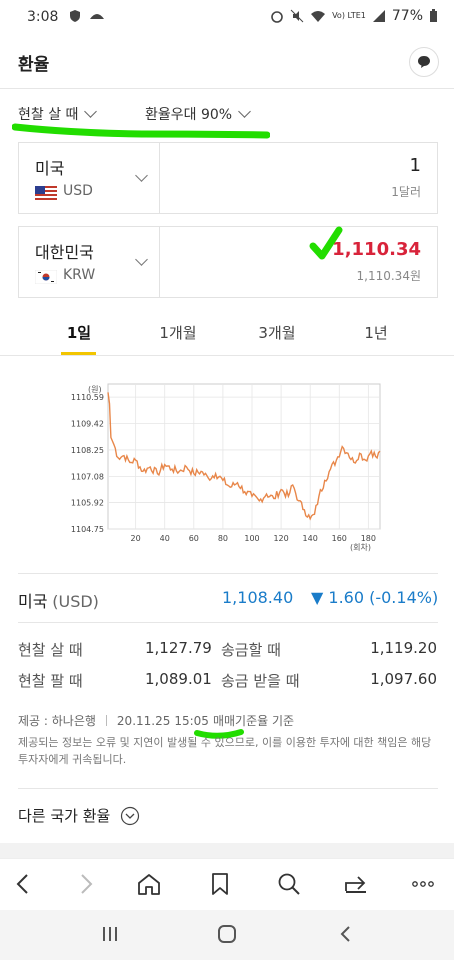  Describe the element at coordinates (46, 277) in the screenshot. I see `kr-flag-icon` at that location.